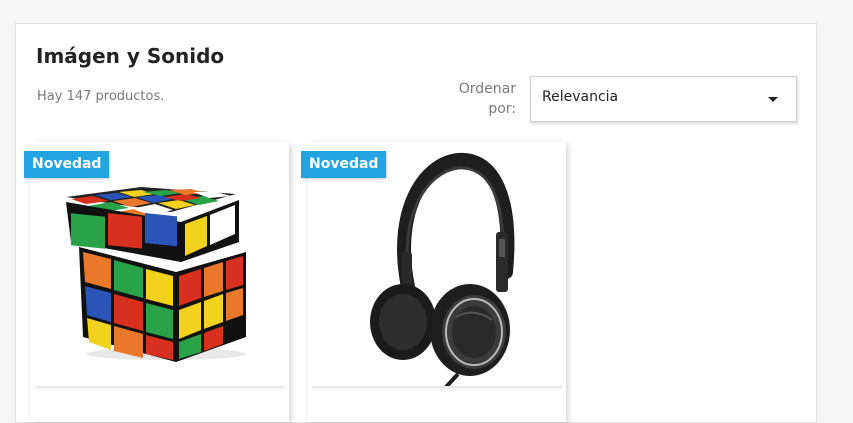 This screenshot has width=853, height=423. What do you see at coordinates (156, 274) in the screenshot?
I see `rubik-cube-image` at bounding box center [156, 274].